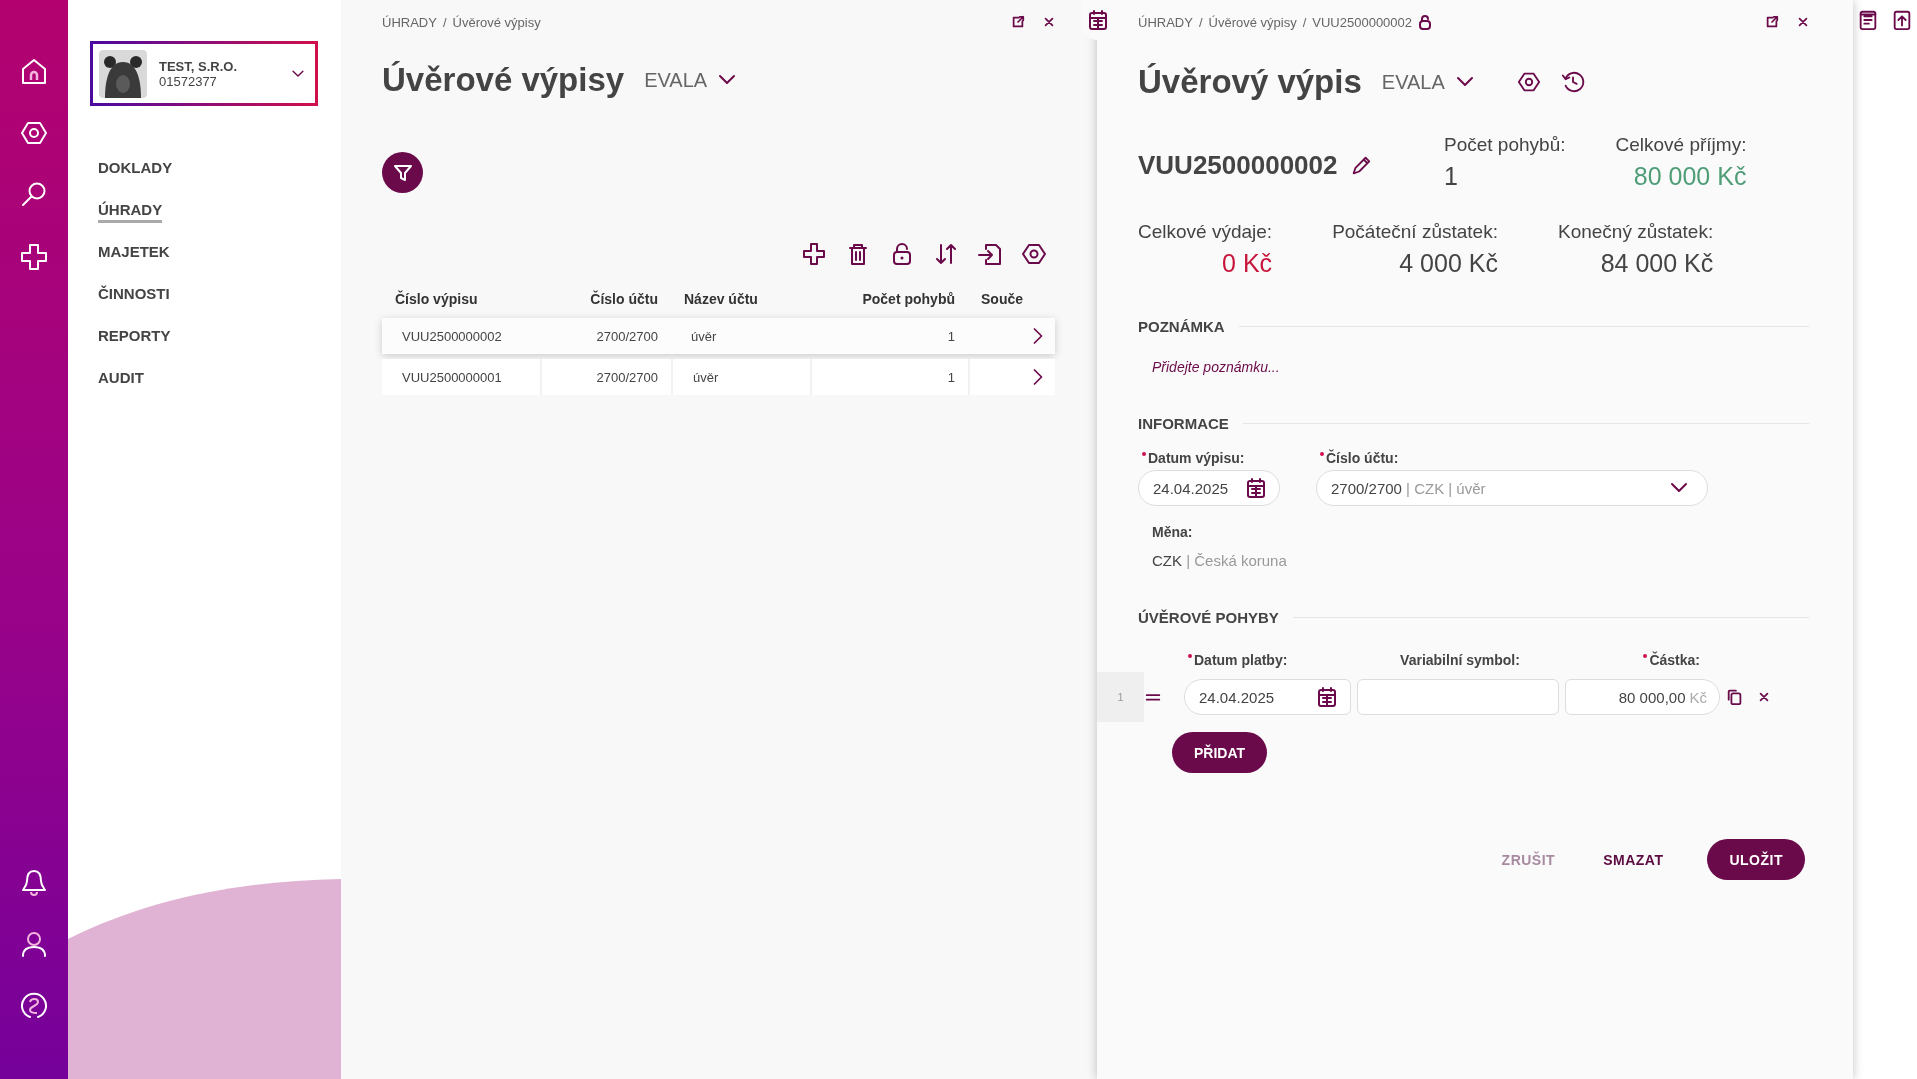 The height and width of the screenshot is (1079, 1917). I want to click on sort-icon, so click(946, 254).